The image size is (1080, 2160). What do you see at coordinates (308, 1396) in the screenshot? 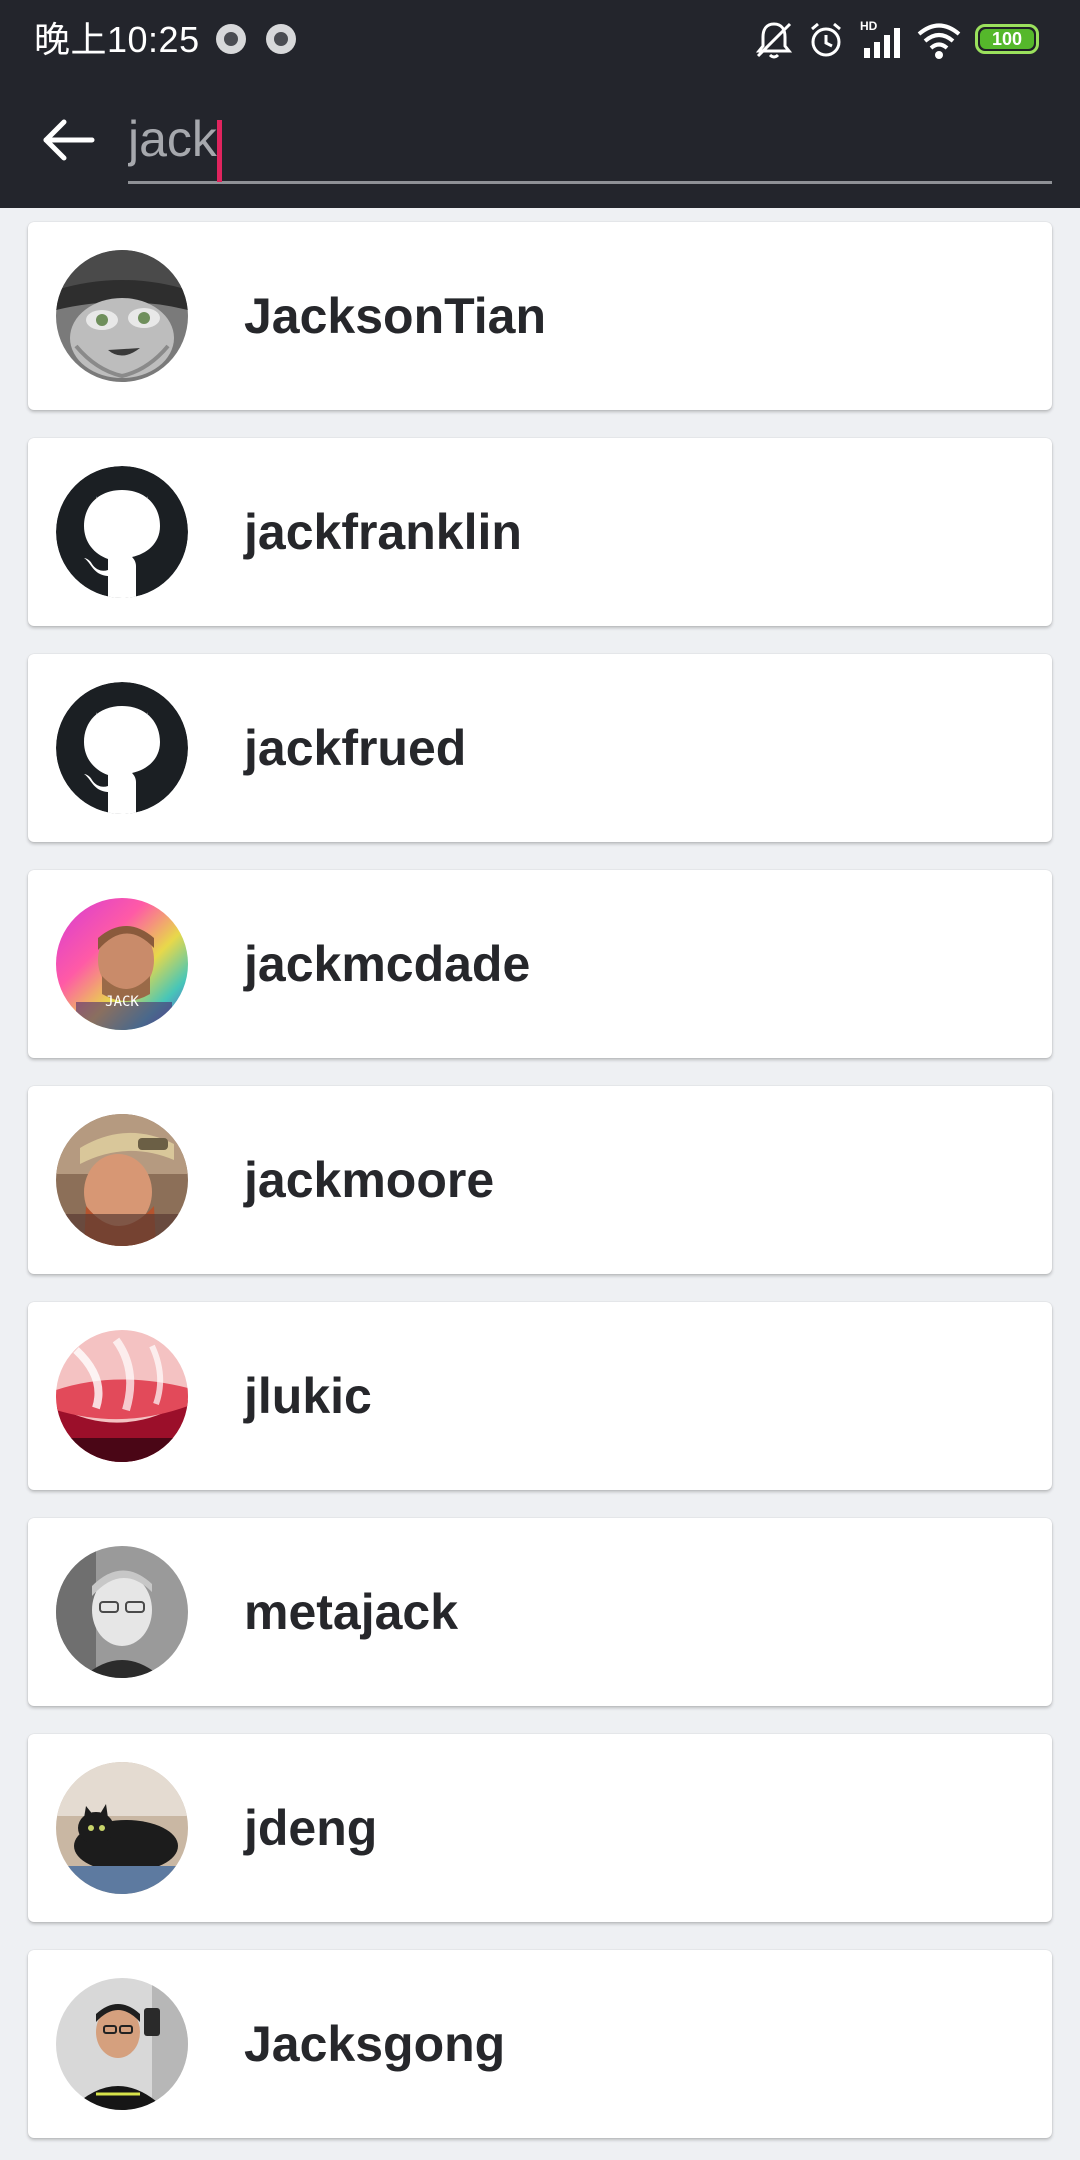
I see `username: jlukic` at bounding box center [308, 1396].